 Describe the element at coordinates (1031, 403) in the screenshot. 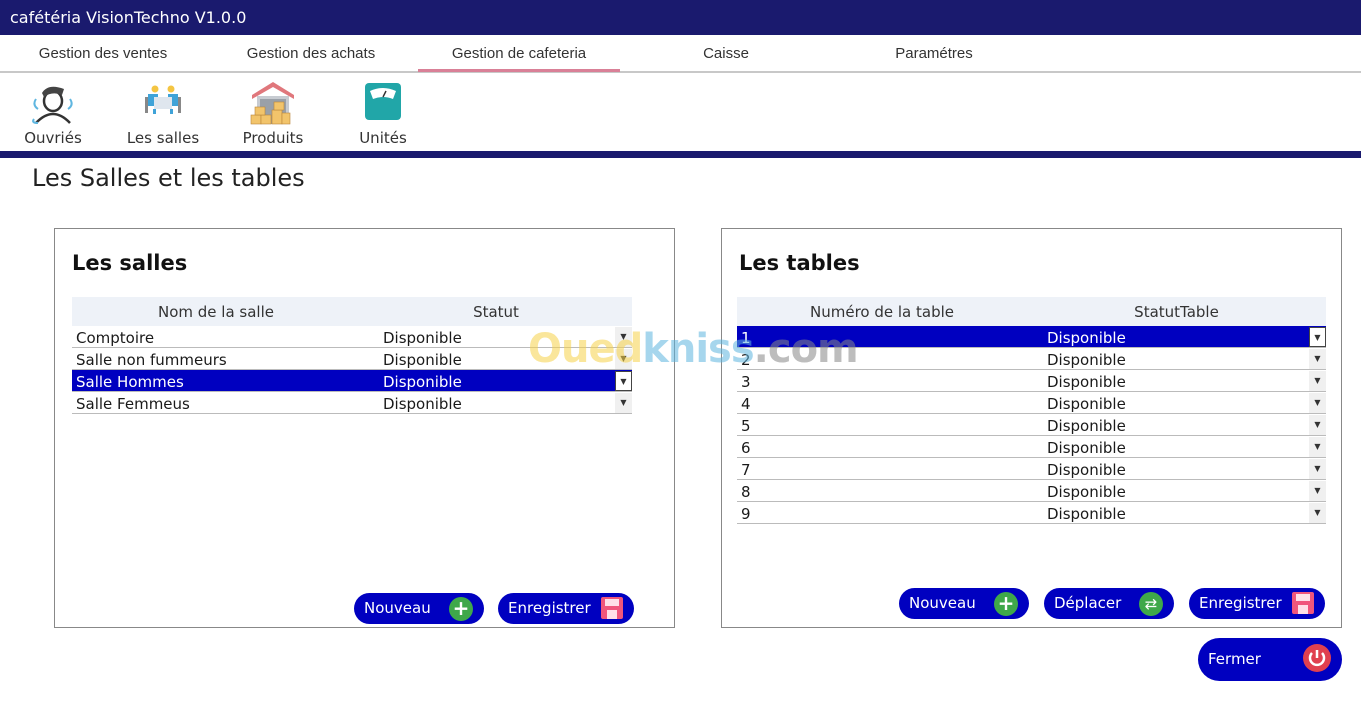

I see `table-row: 4 Disponible ▼` at that location.